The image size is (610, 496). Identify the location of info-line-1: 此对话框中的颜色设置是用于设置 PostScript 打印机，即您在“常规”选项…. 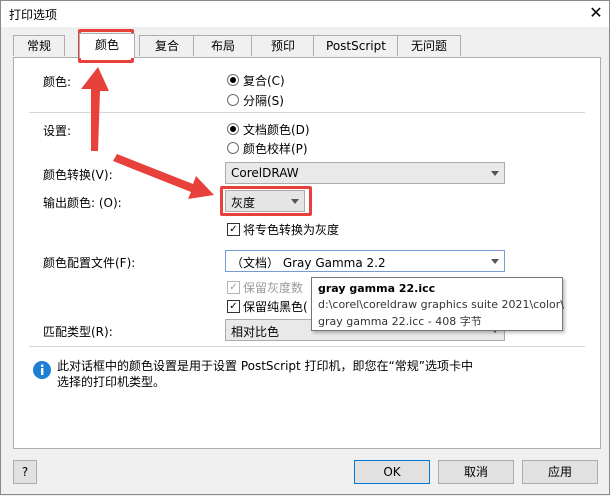
(265, 366).